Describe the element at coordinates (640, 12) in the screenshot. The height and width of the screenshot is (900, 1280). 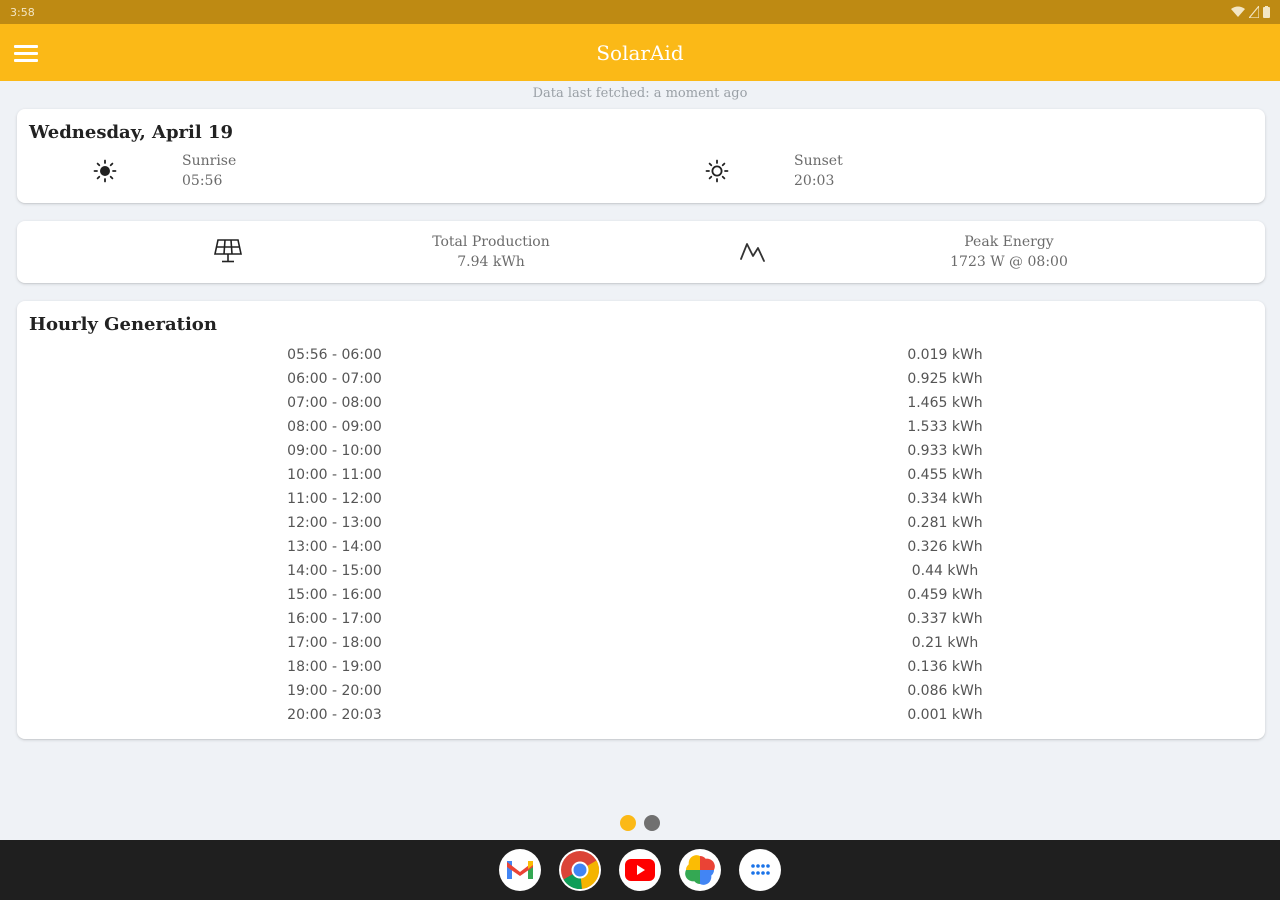
I see `status-bar: 3:58` at that location.